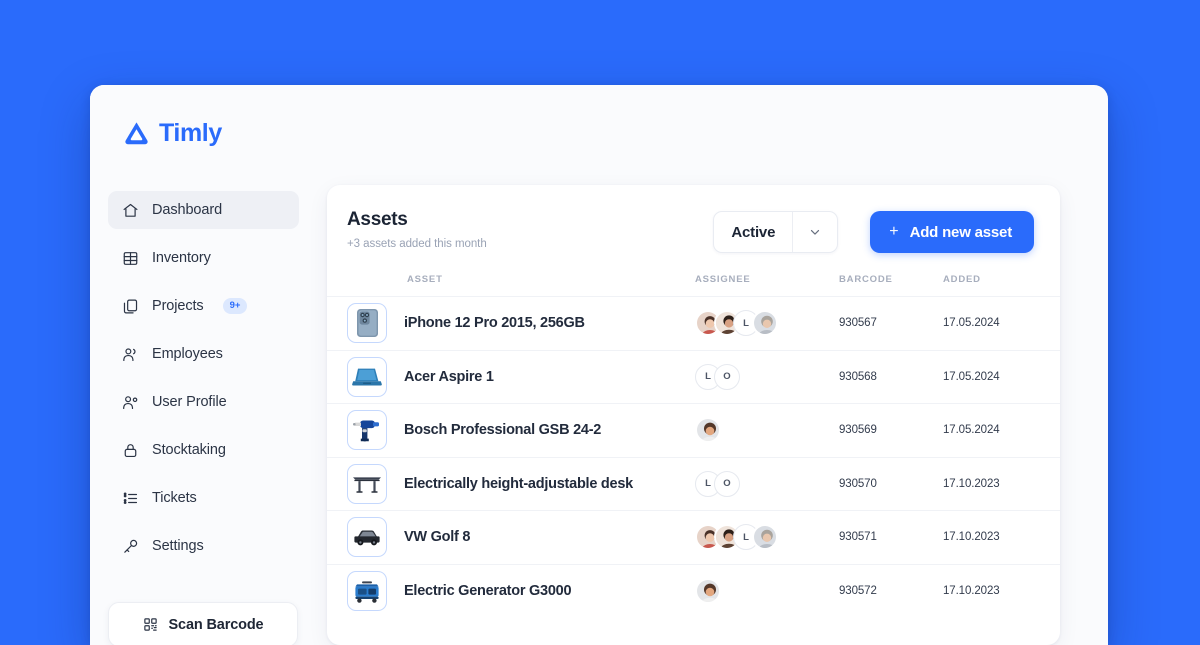  What do you see at coordinates (417, 243) in the screenshot?
I see `assets-subtitle: +3 assets added this month` at bounding box center [417, 243].